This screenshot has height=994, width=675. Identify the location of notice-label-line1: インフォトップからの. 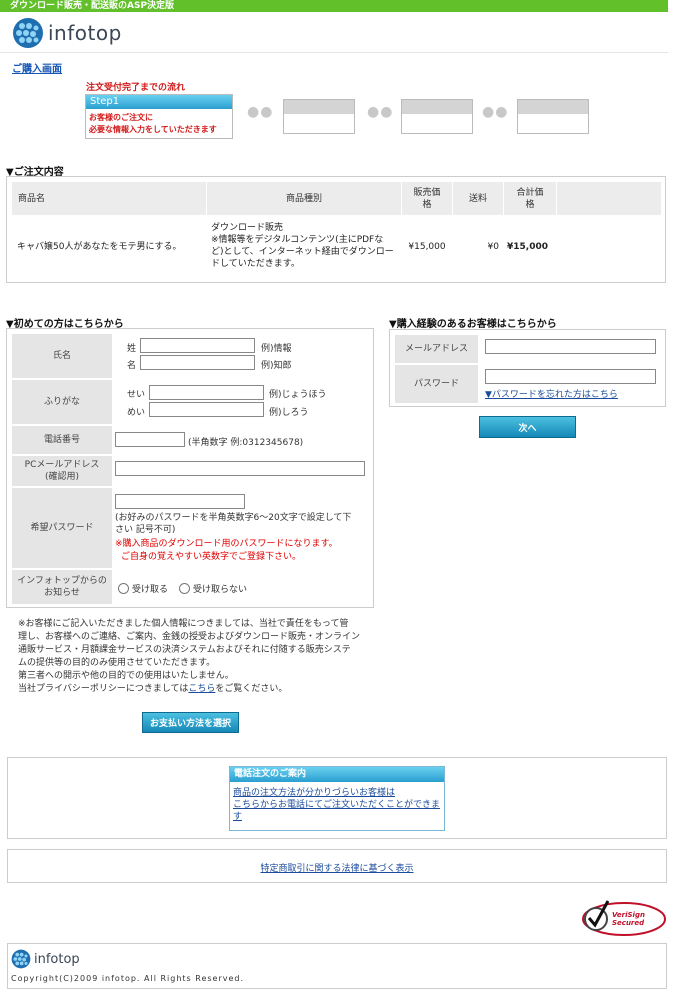
(62, 581).